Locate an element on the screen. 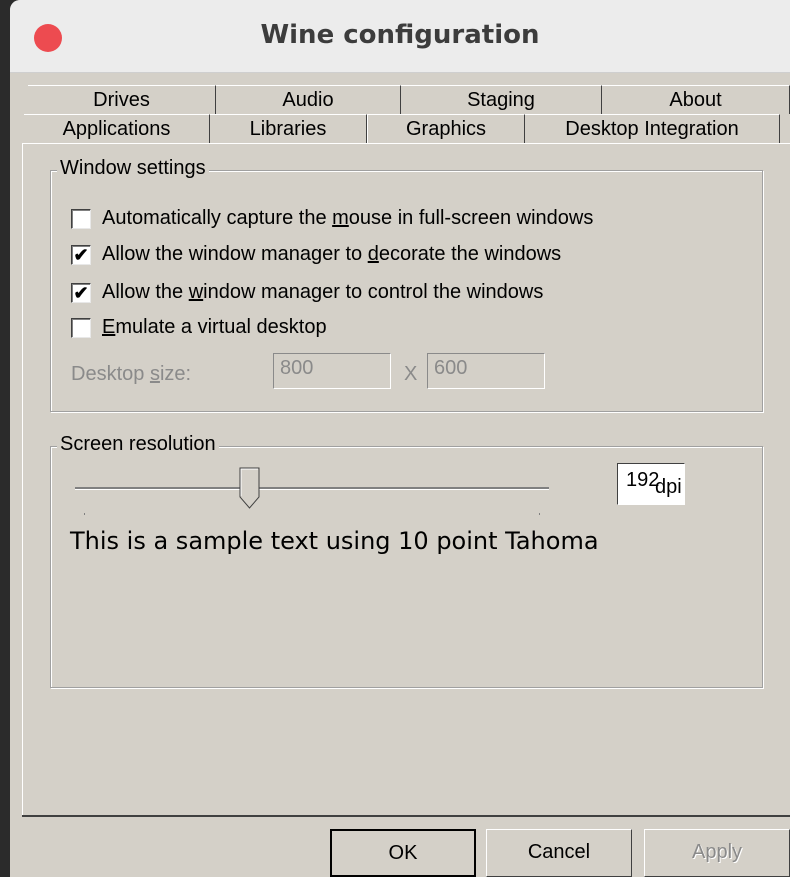  title-bar: Wine configuration is located at coordinates (400, 36).